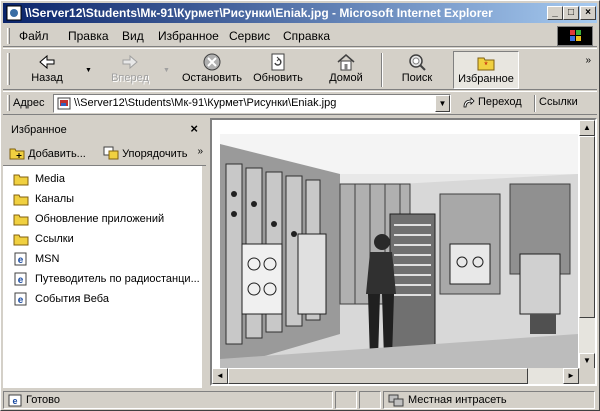  What do you see at coordinates (54, 239) in the screenshot?
I see `favorite-label: Ссылки` at bounding box center [54, 239].